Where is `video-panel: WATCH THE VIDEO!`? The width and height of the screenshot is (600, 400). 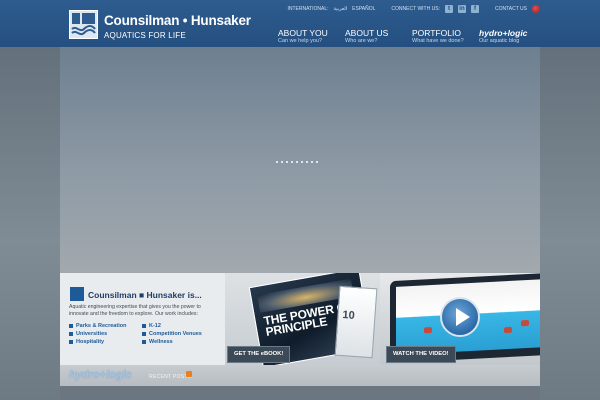
video-panel: WATCH THE VIDEO! is located at coordinates (460, 319).